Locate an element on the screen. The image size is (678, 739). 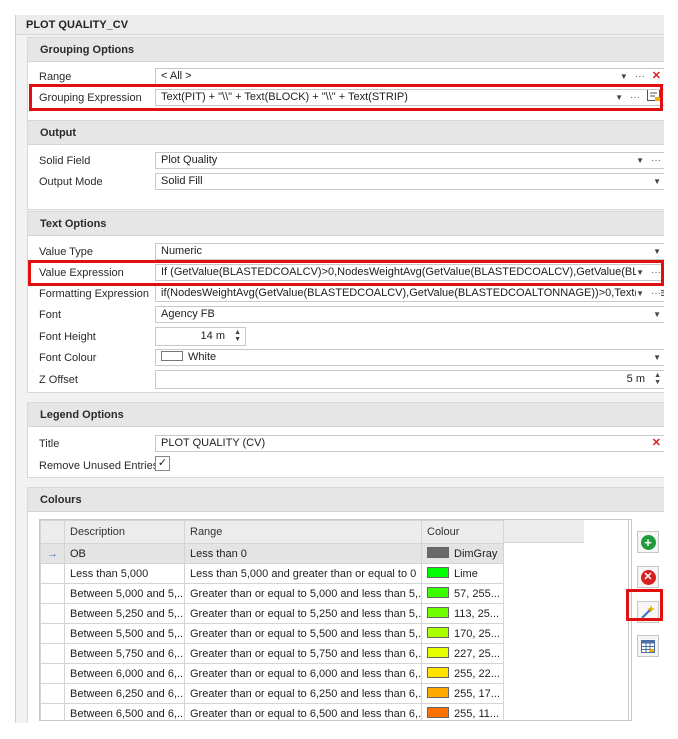
z-offset-spinner: 5 m ▲ ▼ is located at coordinates (409, 379).